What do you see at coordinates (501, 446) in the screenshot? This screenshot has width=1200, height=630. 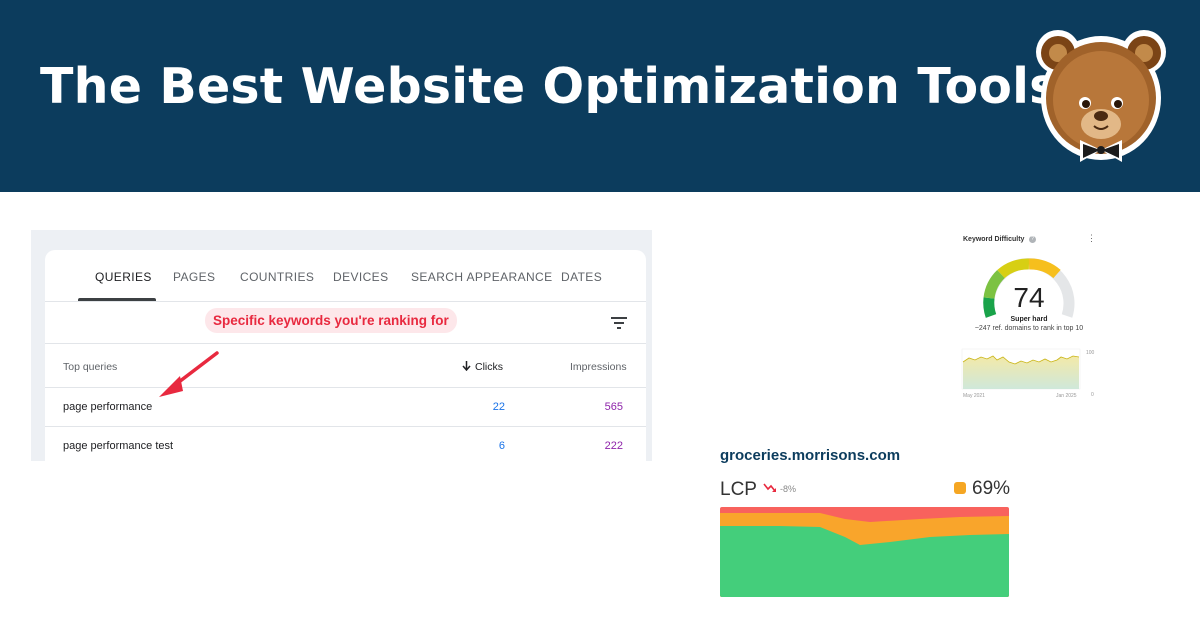 I see `clicks-cell: 6` at bounding box center [501, 446].